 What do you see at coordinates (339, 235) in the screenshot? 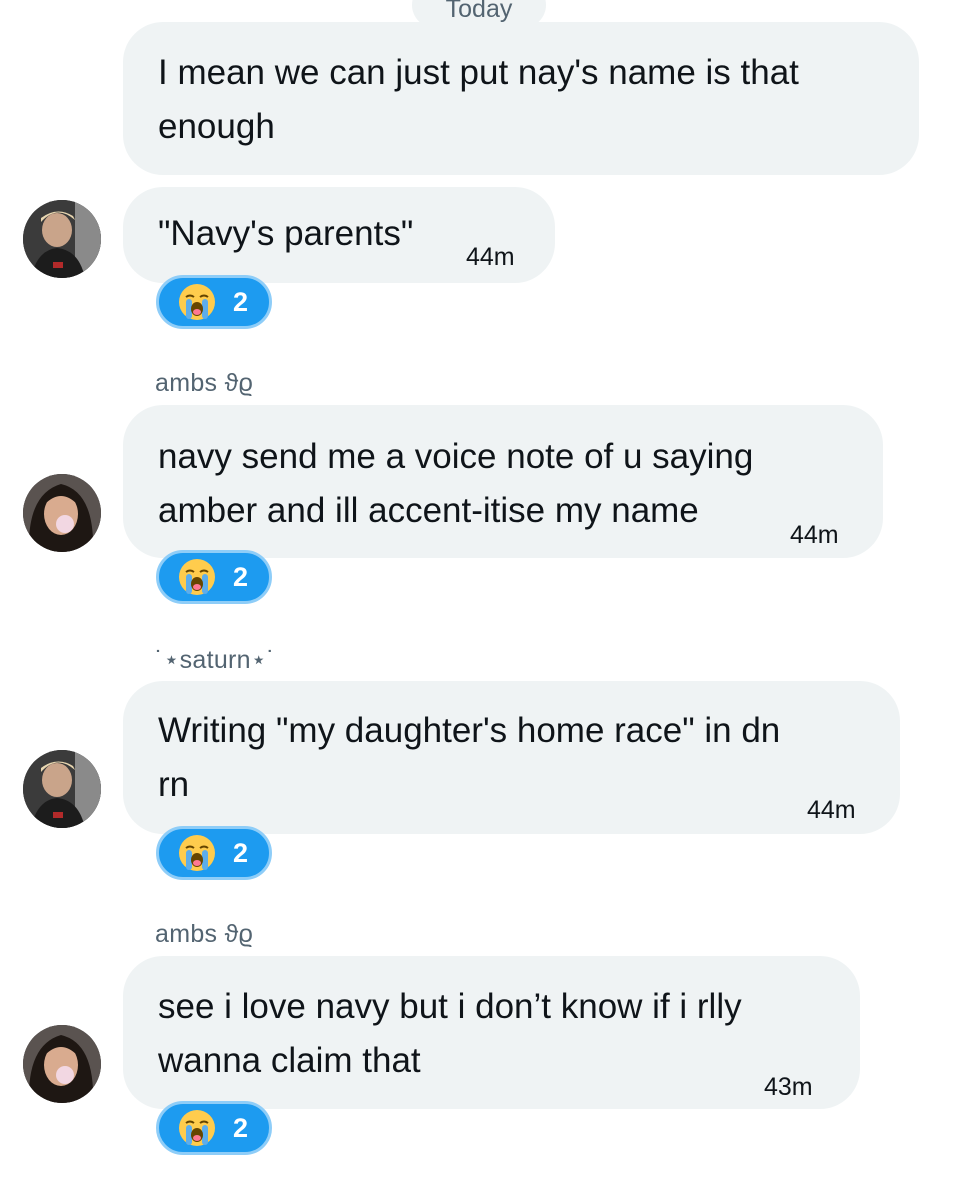
I see `message-bubble: "Navy's parents" 44m` at bounding box center [339, 235].